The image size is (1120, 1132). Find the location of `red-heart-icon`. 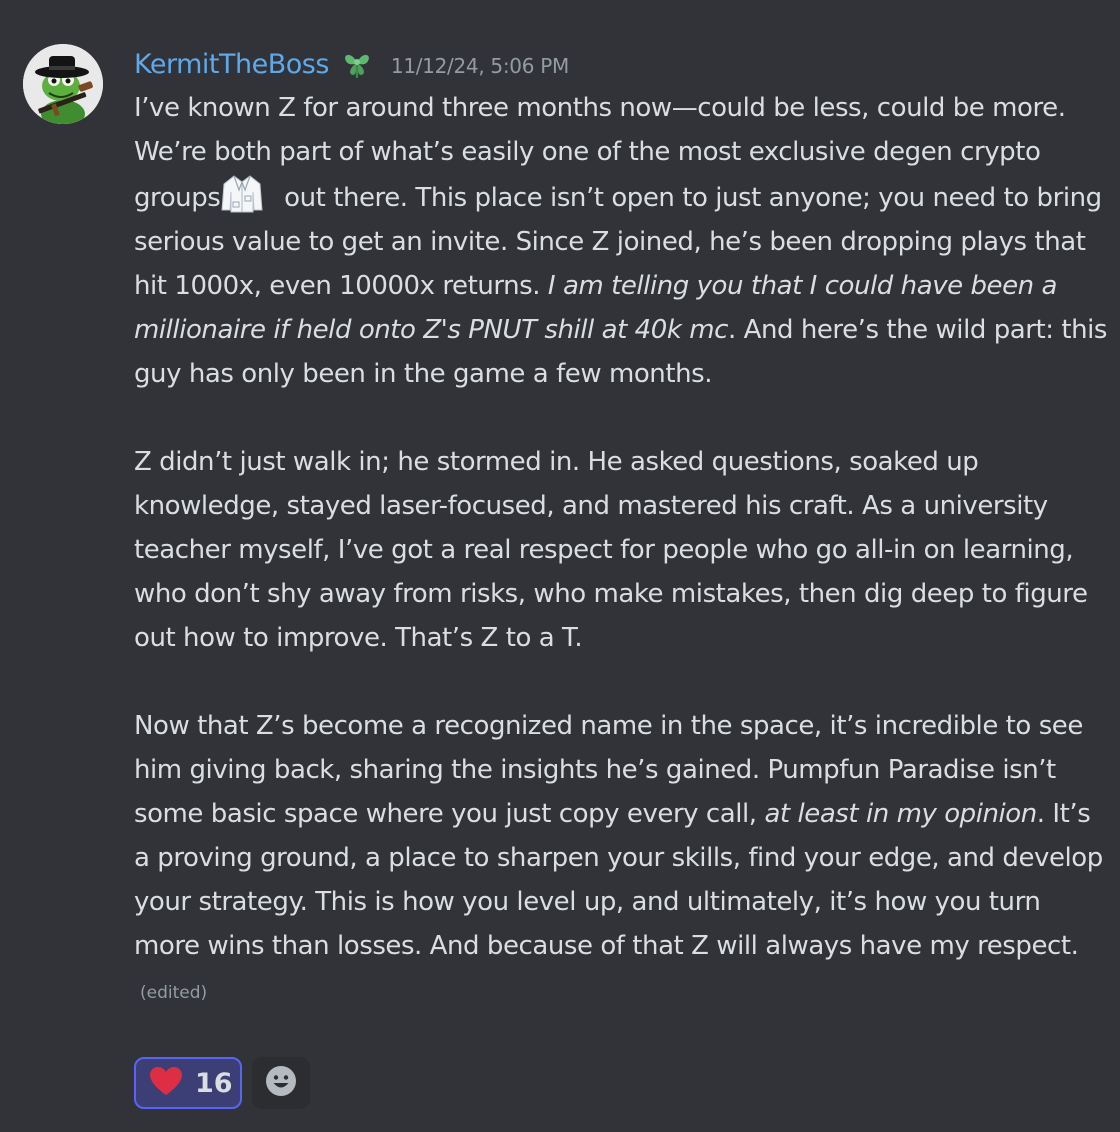

red-heart-icon is located at coordinates (166, 1083).